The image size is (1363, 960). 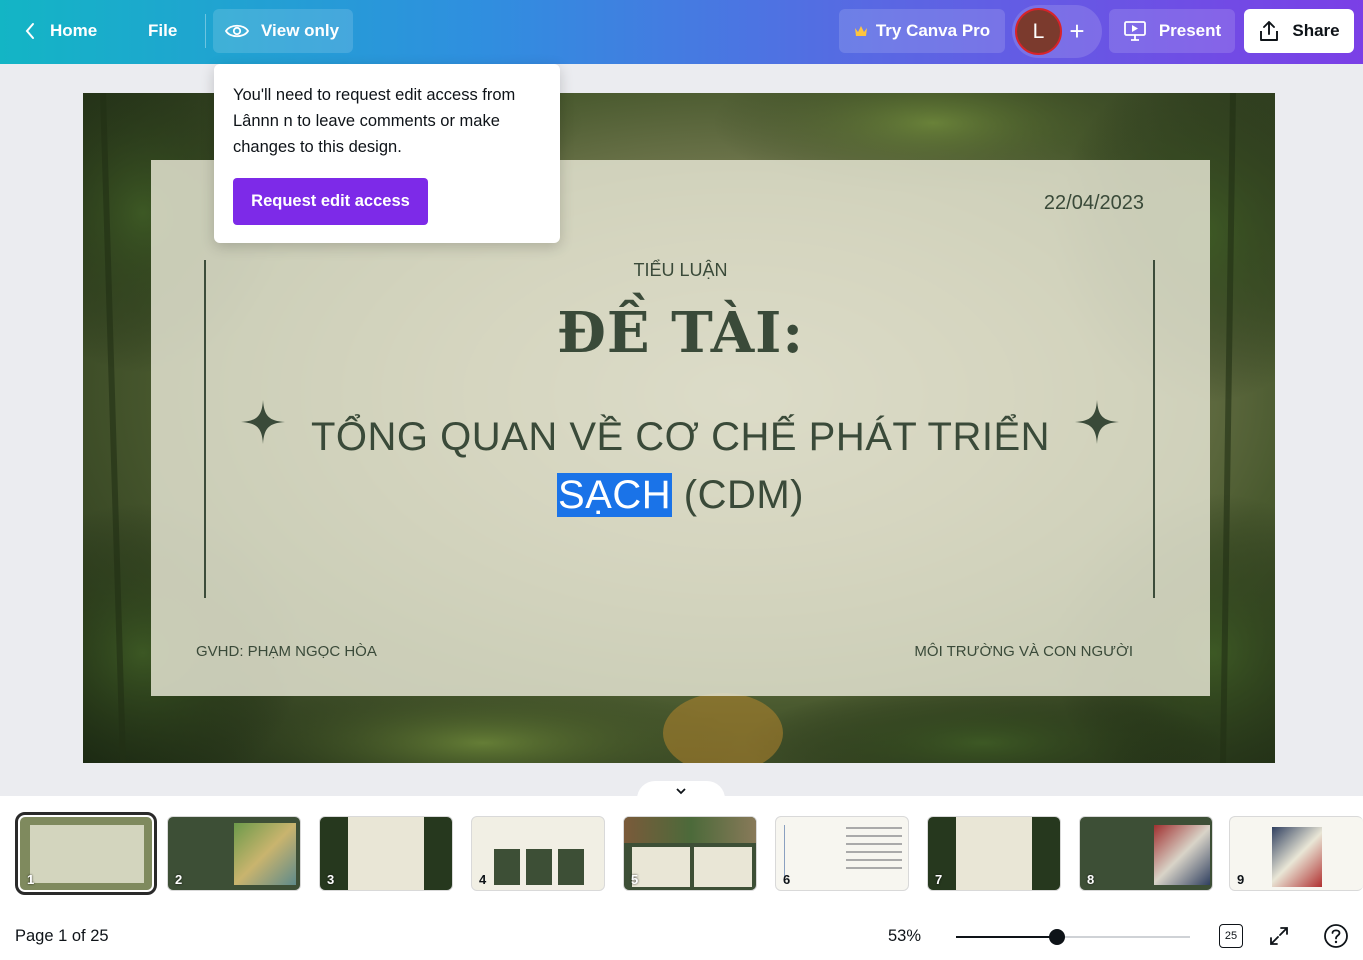 What do you see at coordinates (1269, 31) in the screenshot?
I see `share-icon` at bounding box center [1269, 31].